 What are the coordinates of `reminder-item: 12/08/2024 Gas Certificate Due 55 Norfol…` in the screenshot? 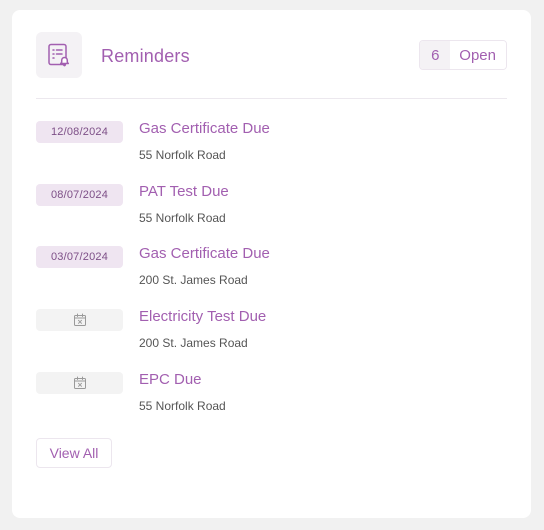 It's located at (271, 145).